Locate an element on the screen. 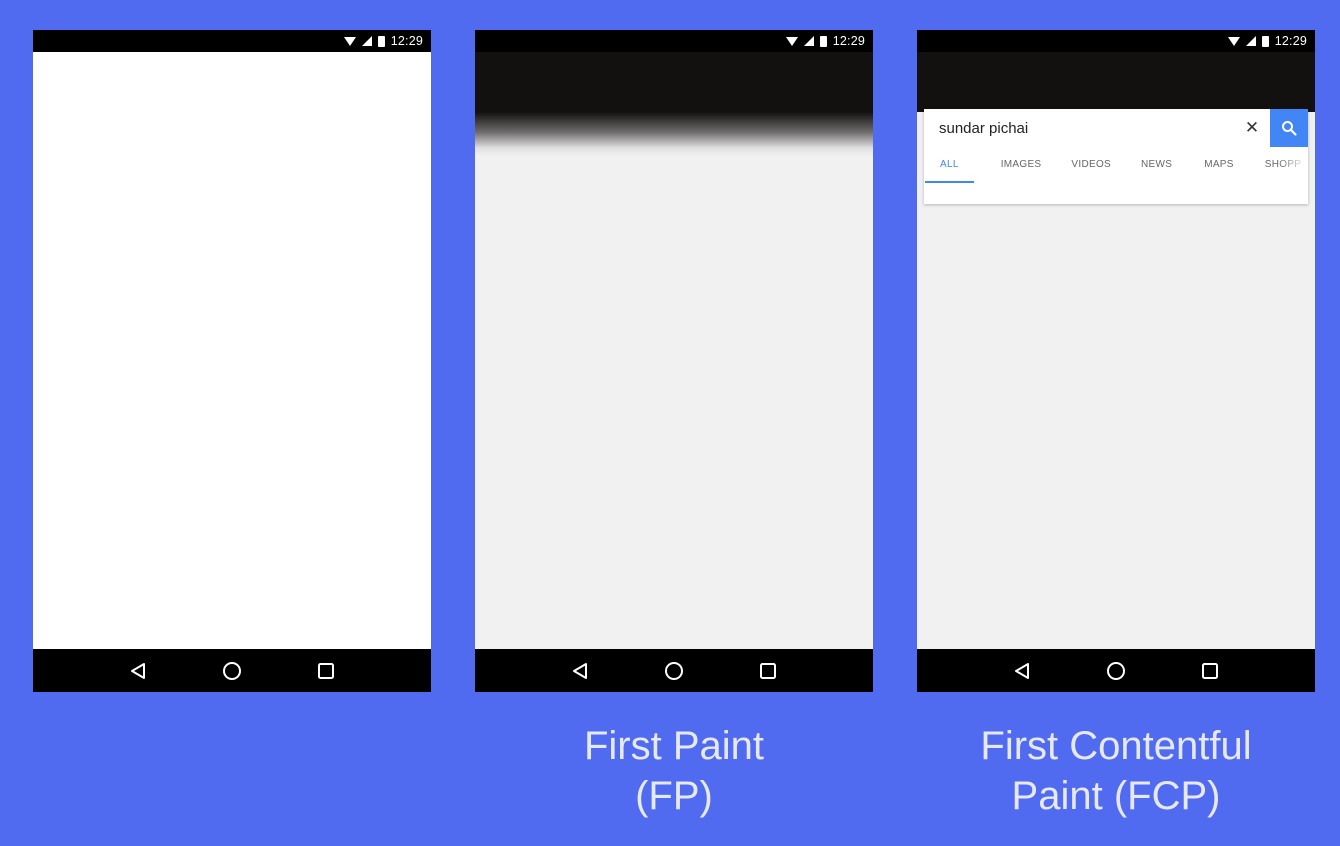 The width and height of the screenshot is (1340, 846). caption-line: Paint (FCP) is located at coordinates (1116, 796).